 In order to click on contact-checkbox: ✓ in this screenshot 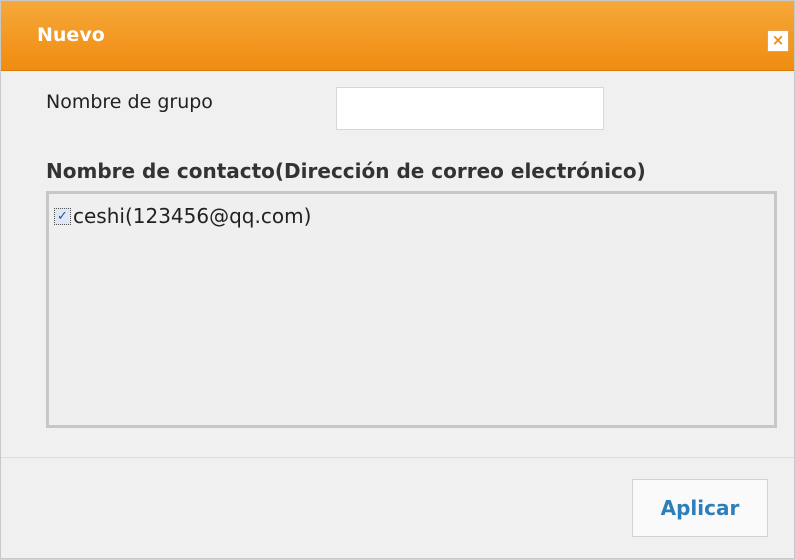, I will do `click(62, 216)`.